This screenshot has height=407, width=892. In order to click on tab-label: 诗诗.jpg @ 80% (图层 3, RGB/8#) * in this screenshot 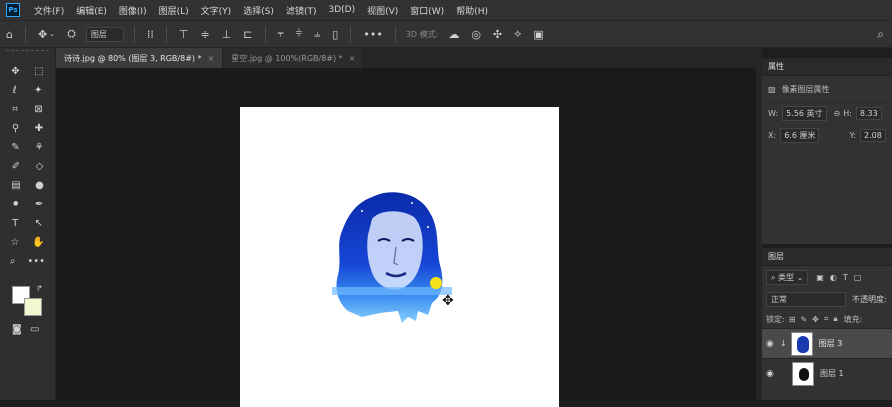, I will do `click(133, 58)`.